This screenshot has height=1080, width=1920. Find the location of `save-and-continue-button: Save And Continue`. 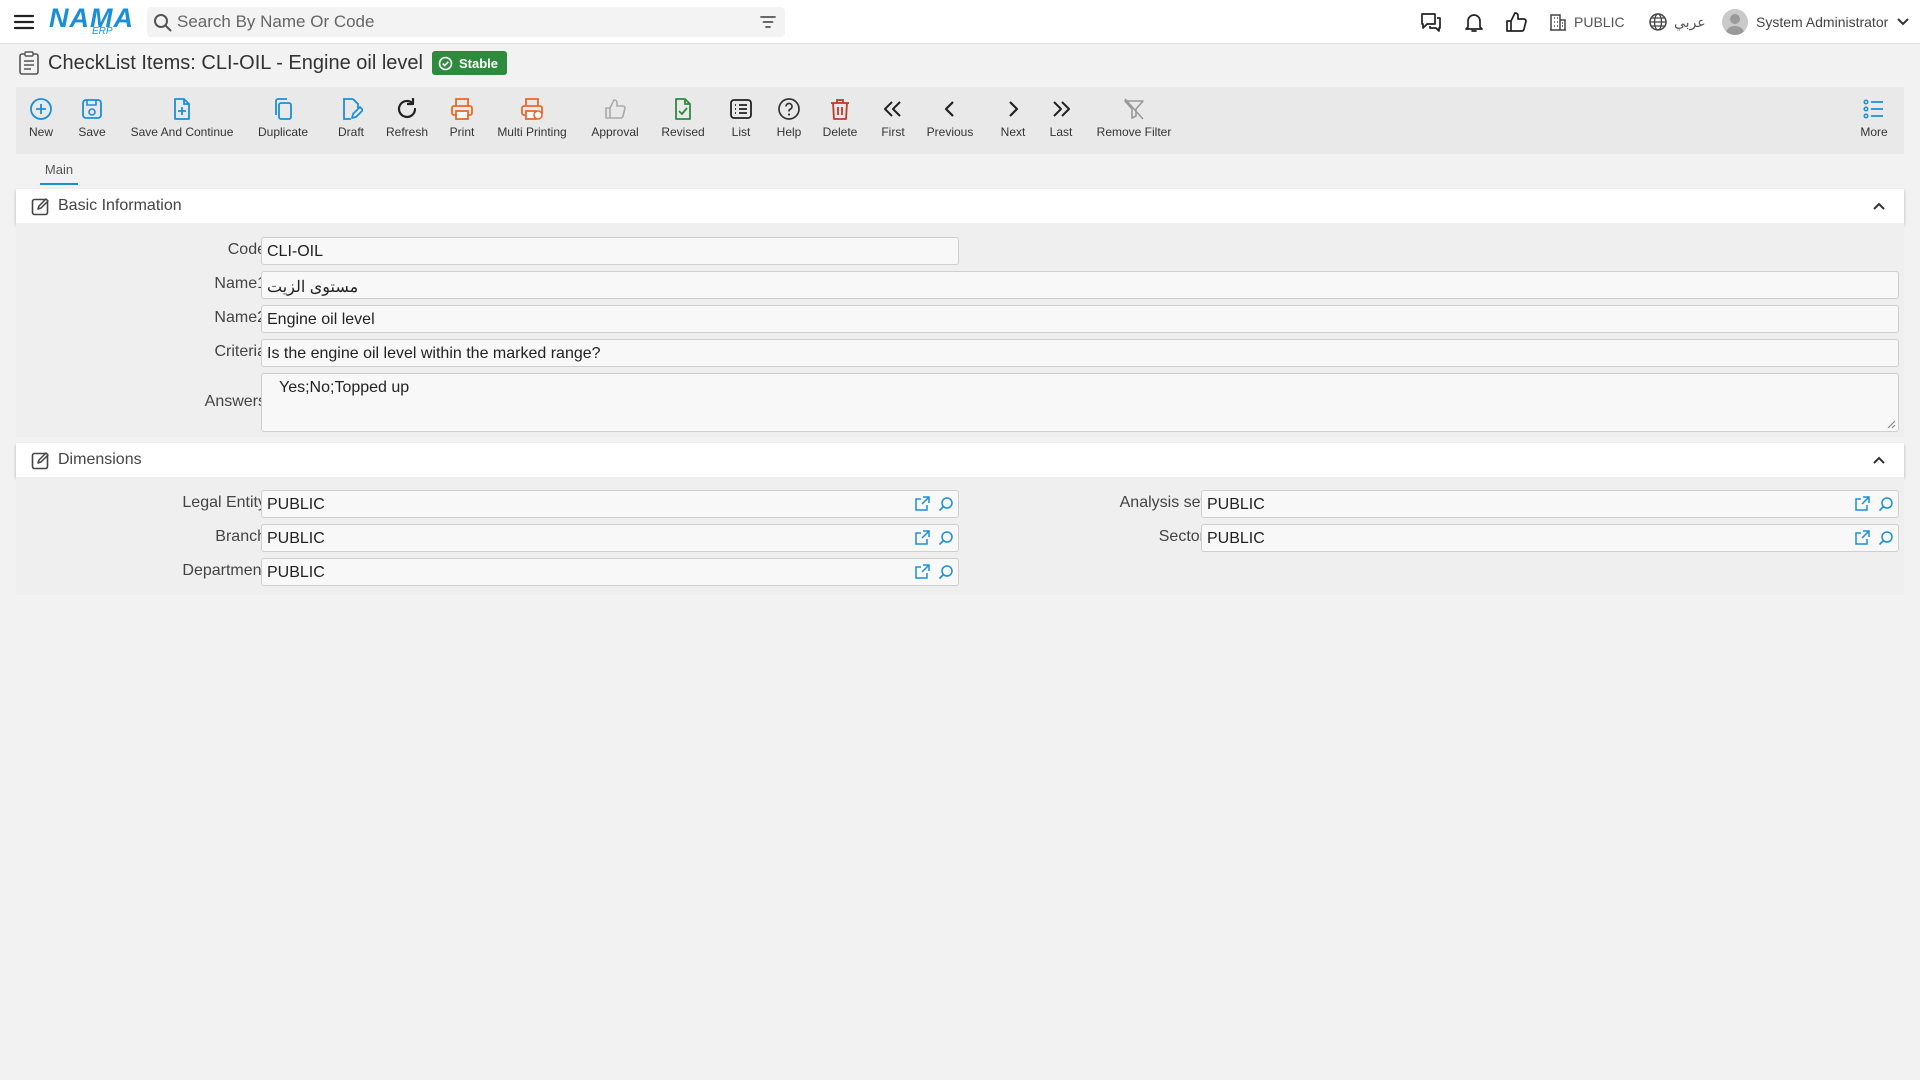

save-and-continue-button: Save And Continue is located at coordinates (182, 120).